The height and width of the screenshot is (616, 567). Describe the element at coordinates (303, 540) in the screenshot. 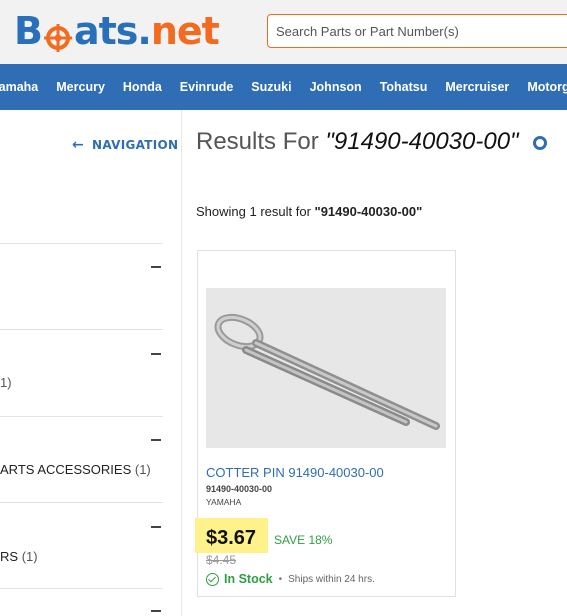

I see `product-save-badge: SAVE 18%` at that location.